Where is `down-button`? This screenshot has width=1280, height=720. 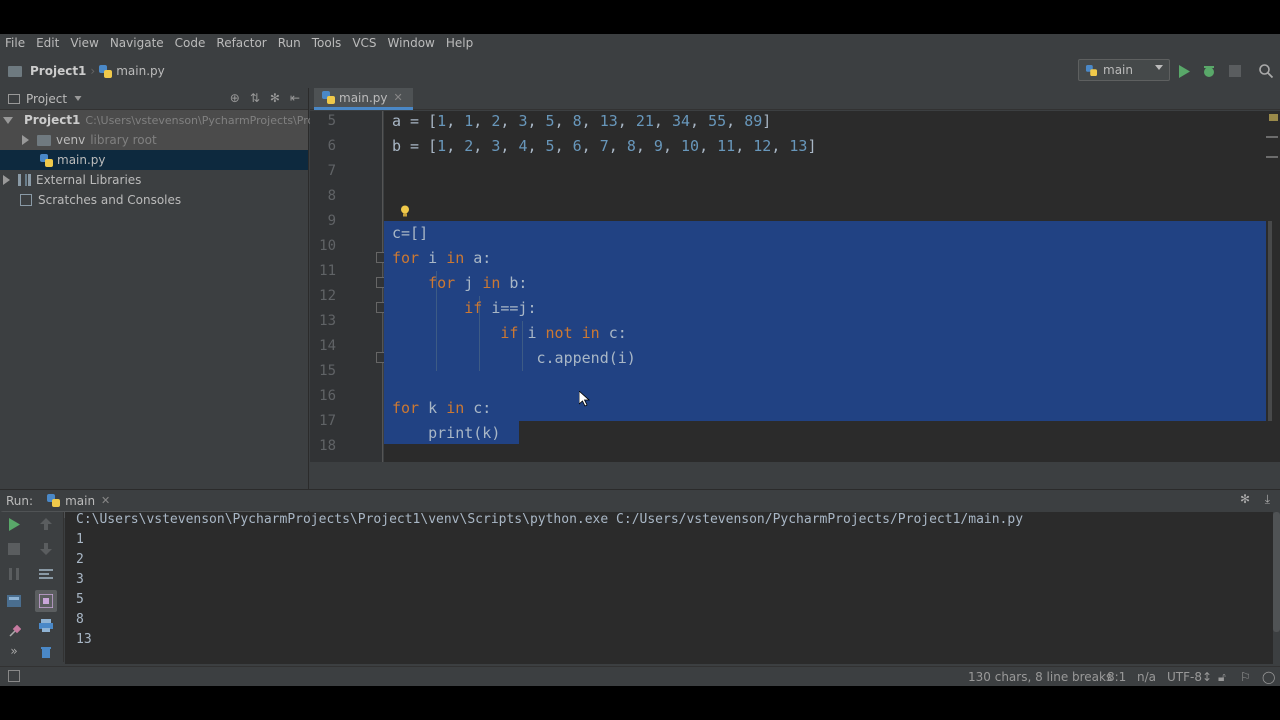 down-button is located at coordinates (46, 549).